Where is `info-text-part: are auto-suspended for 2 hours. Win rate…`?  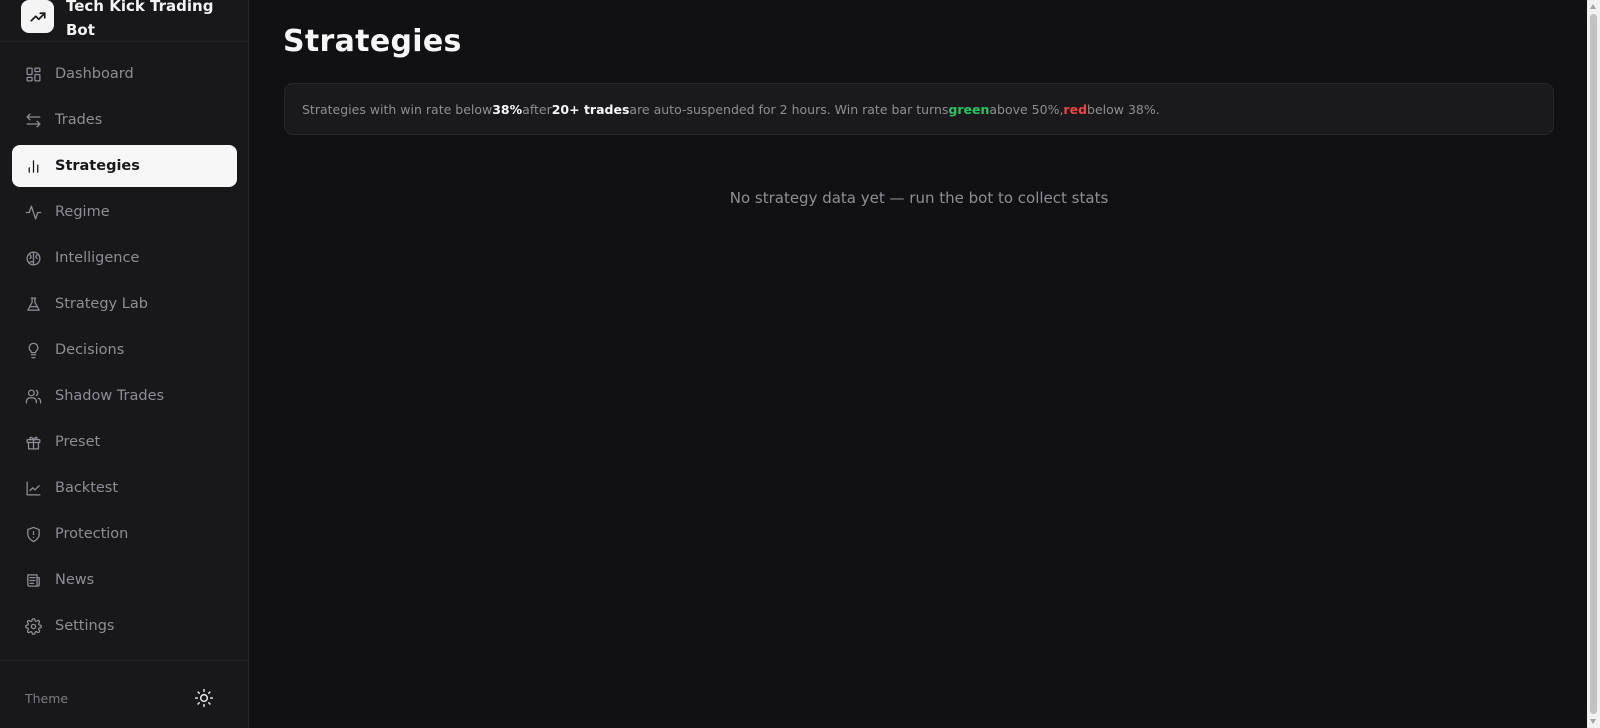
info-text-part: are auto-suspended for 2 hours. Win rate… is located at coordinates (789, 109).